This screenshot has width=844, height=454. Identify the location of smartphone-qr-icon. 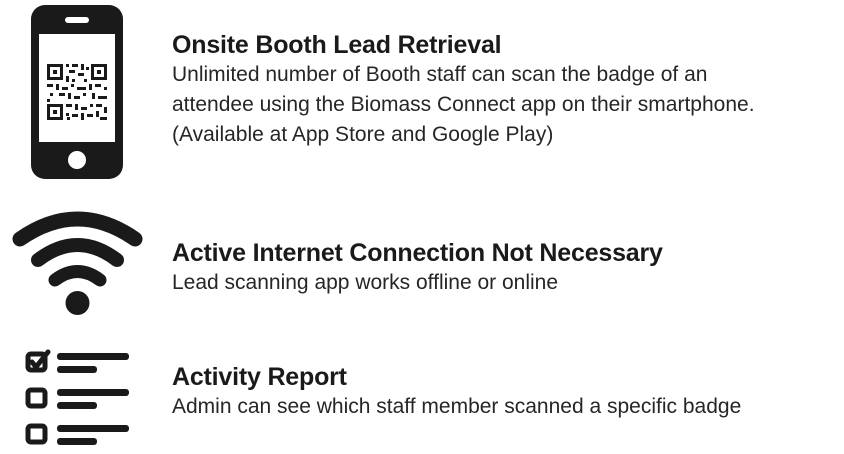
(77, 92).